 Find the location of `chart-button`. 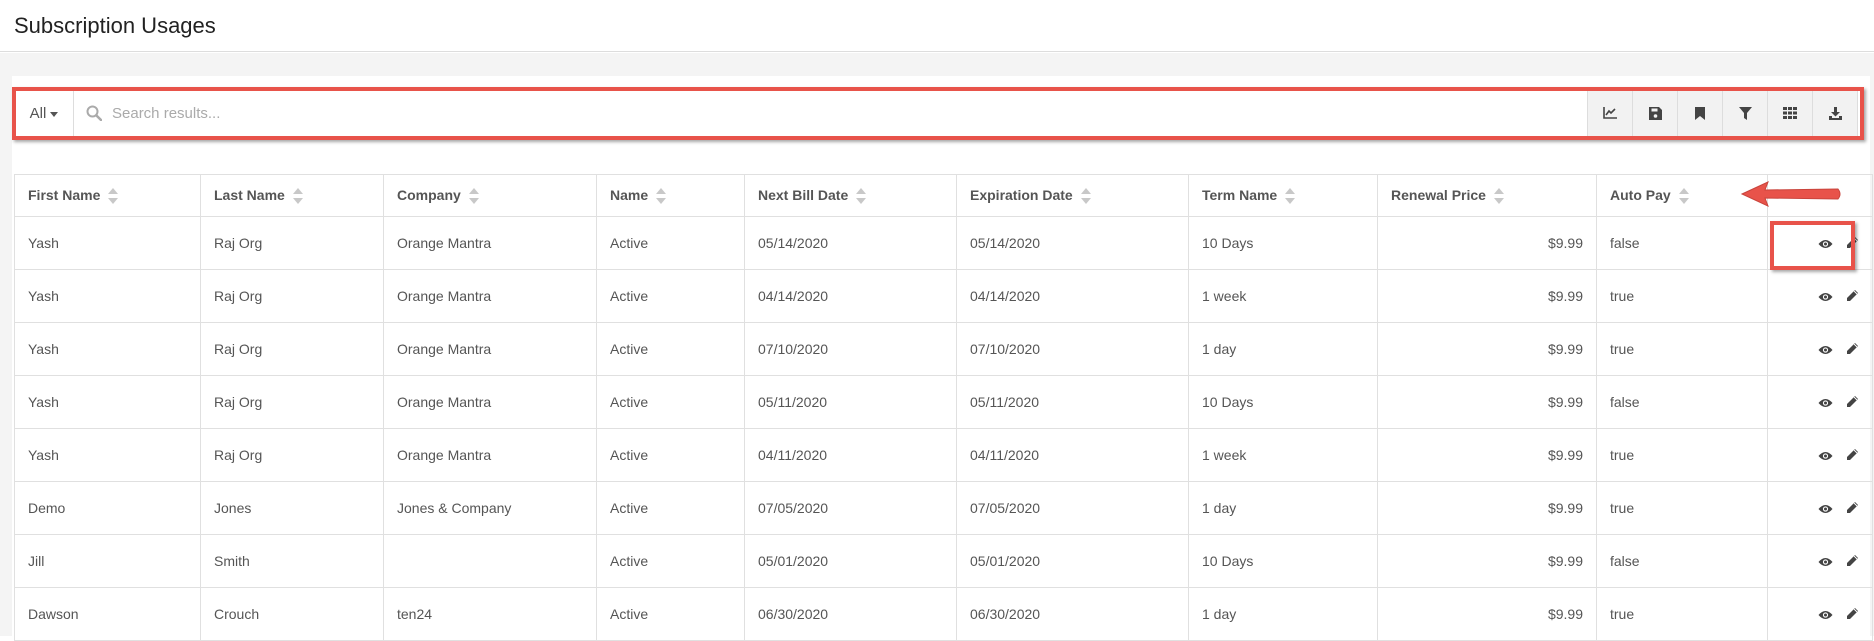

chart-button is located at coordinates (1609, 113).